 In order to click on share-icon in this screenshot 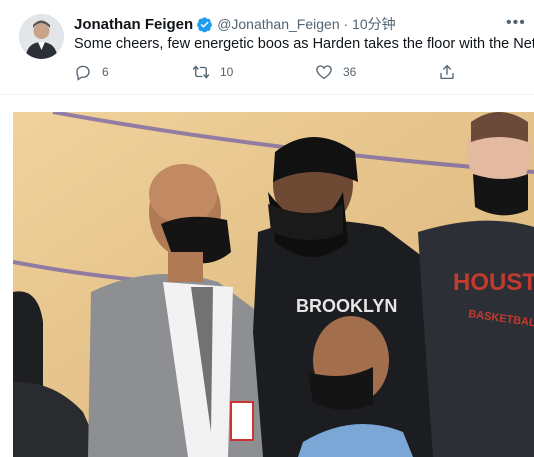, I will do `click(447, 72)`.